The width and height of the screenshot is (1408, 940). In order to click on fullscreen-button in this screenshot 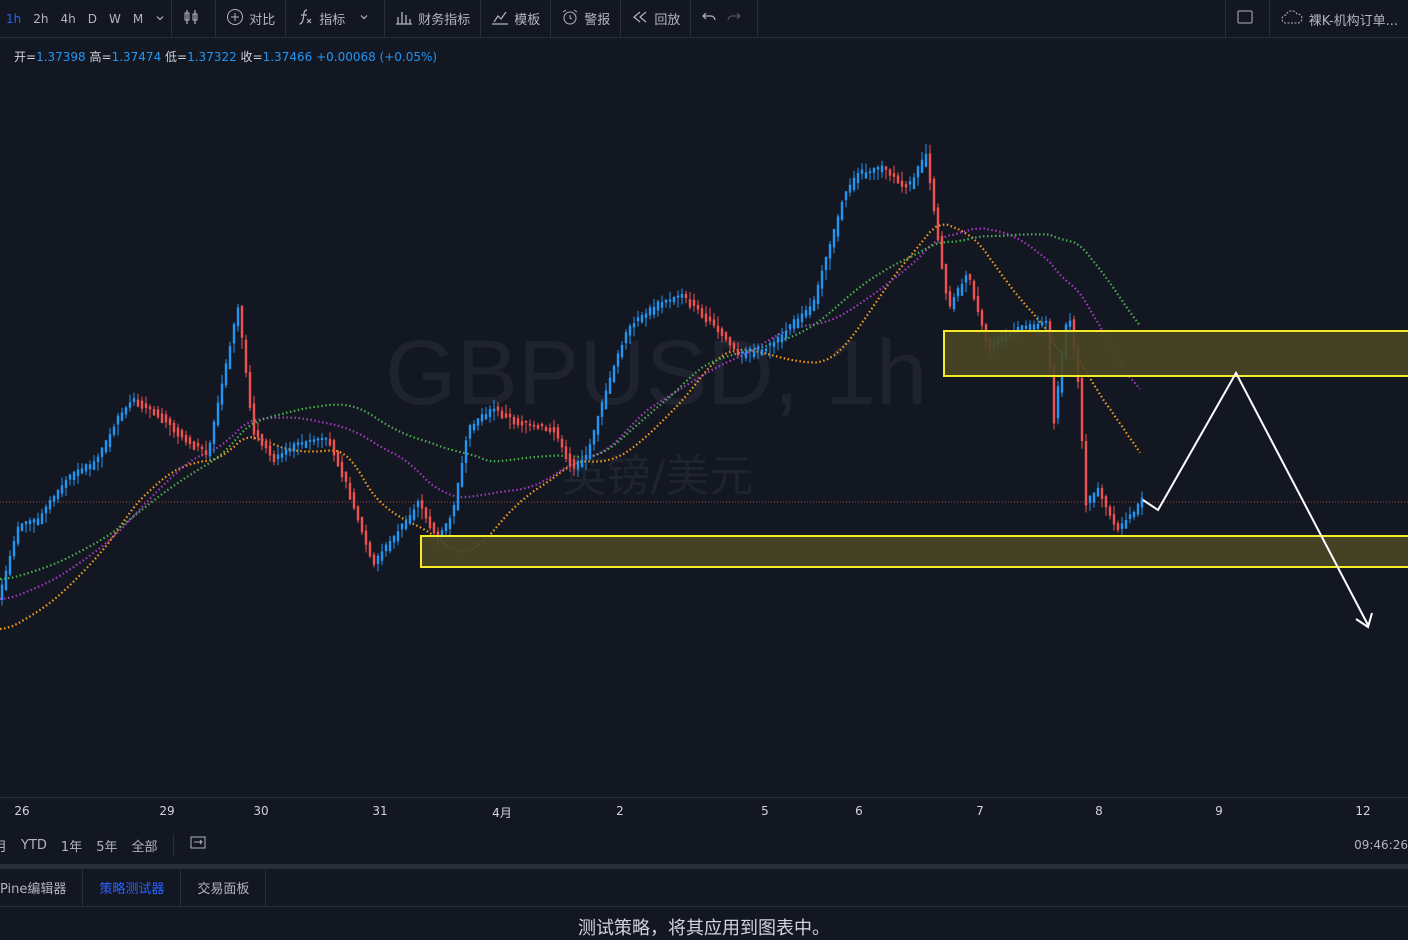, I will do `click(1247, 19)`.